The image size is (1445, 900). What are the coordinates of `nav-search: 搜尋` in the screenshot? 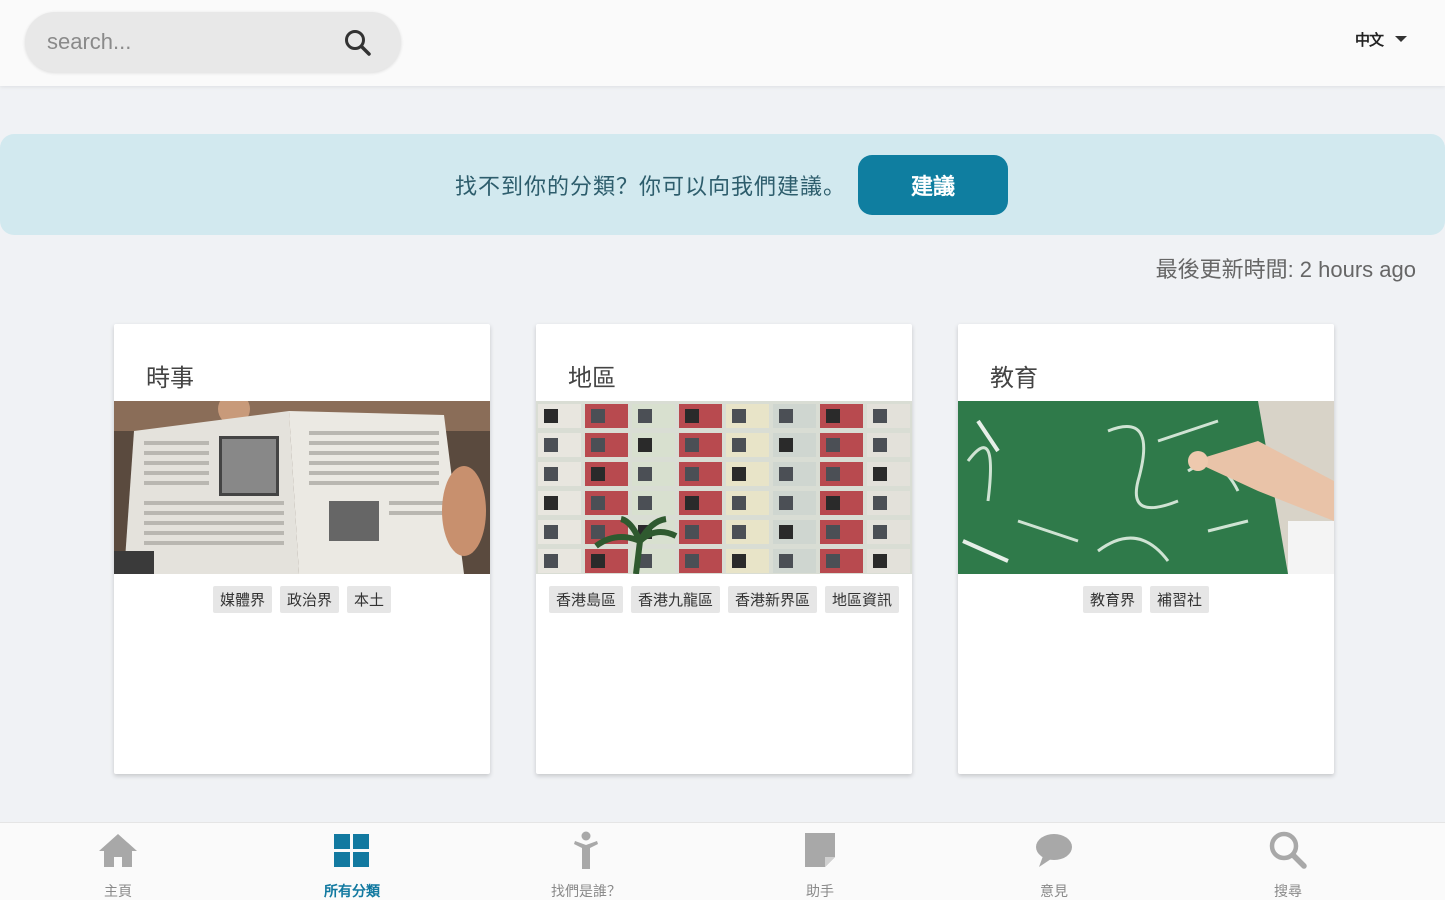 It's located at (1288, 861).